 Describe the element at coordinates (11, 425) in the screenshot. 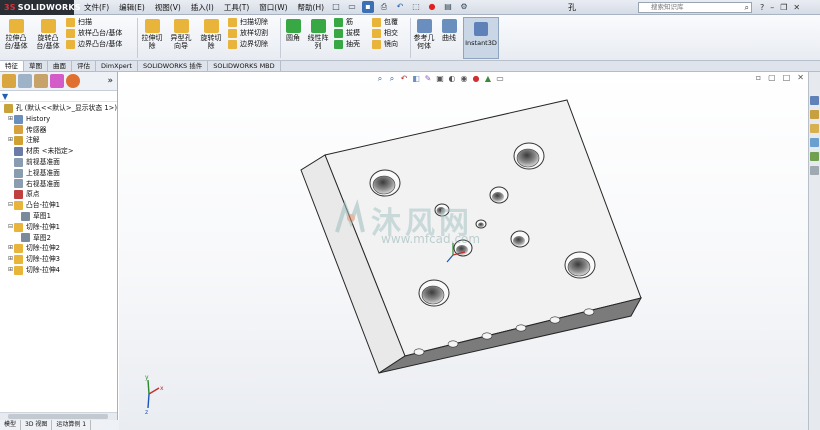

I see `bottom-tab: 模型` at that location.